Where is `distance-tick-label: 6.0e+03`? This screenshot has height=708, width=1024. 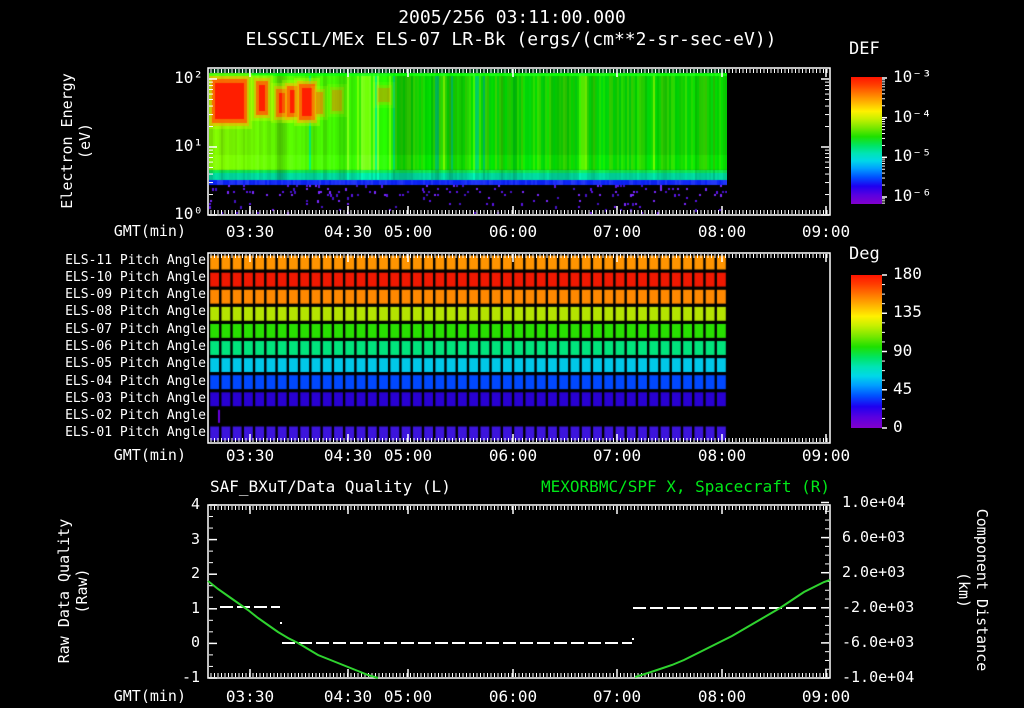 distance-tick-label: 6.0e+03 is located at coordinates (874, 536).